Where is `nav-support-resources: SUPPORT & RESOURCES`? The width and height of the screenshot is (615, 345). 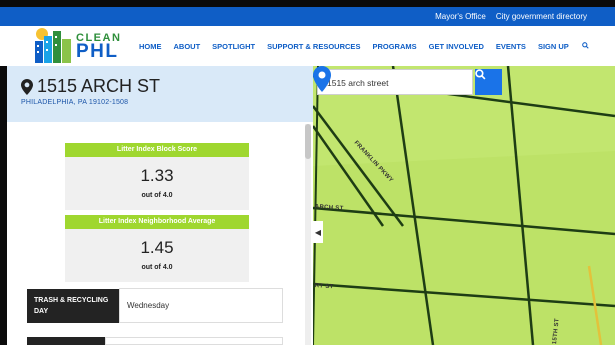
nav-support-resources: SUPPORT & RESOURCES is located at coordinates (313, 46).